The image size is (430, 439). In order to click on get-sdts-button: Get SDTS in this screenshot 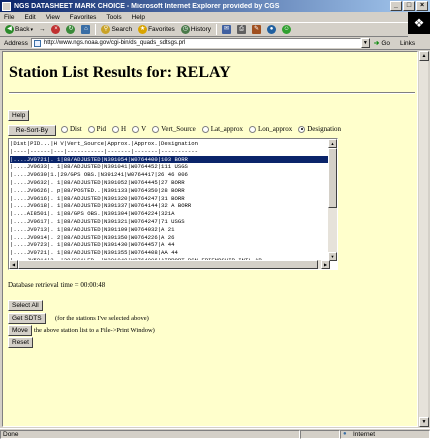, I will do `click(27, 318)`.